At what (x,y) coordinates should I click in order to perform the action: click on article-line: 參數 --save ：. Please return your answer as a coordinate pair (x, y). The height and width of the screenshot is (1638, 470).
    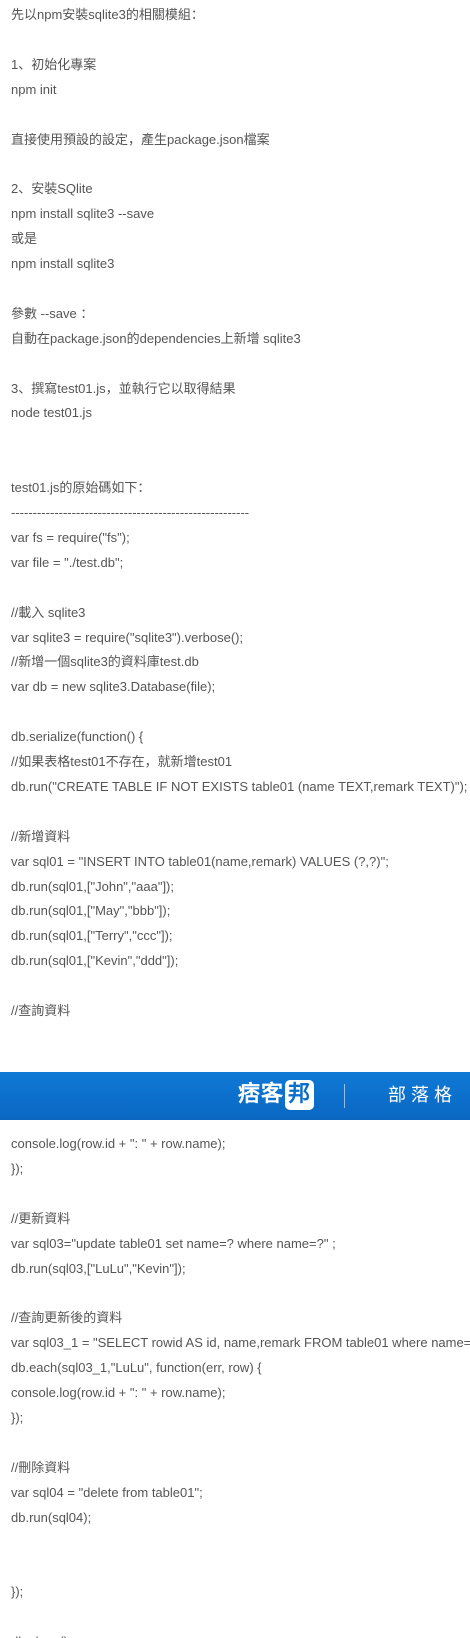
    Looking at the image, I should click on (52, 313).